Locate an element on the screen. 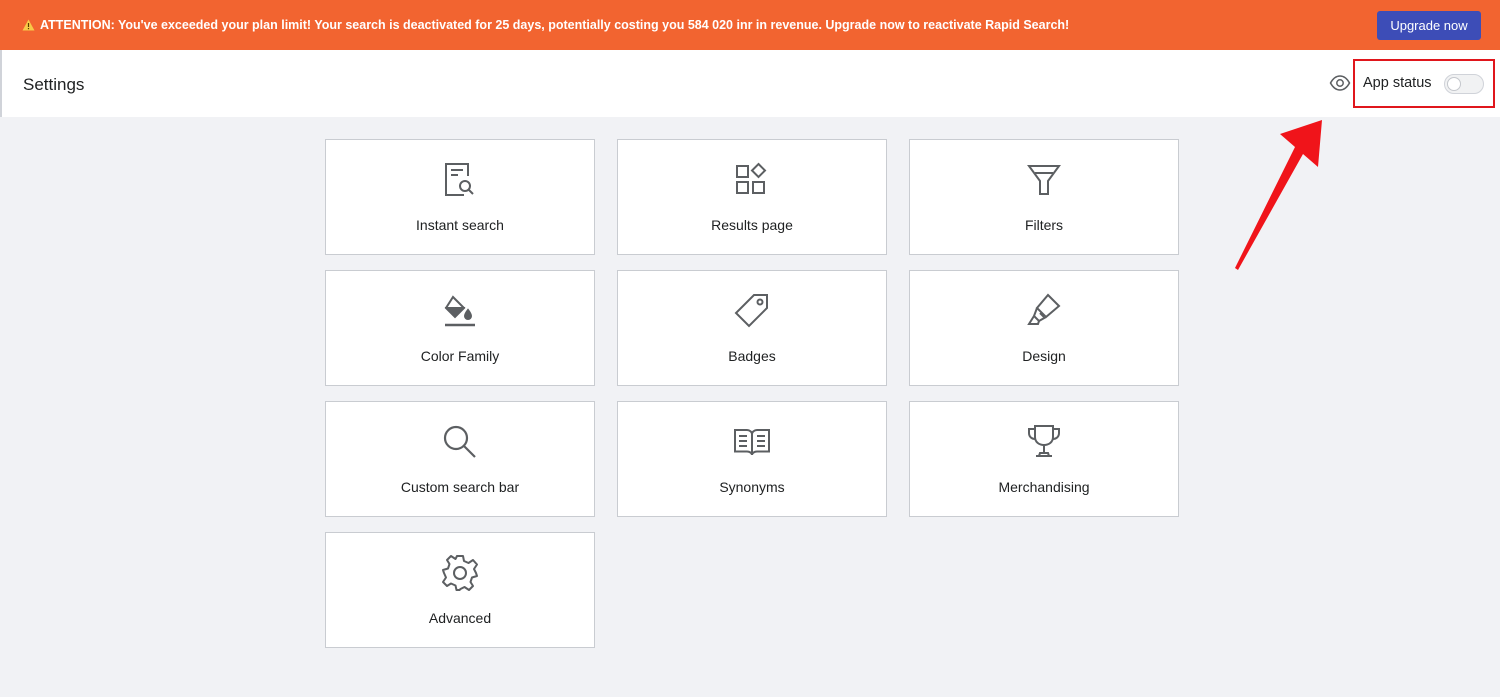 The image size is (1500, 697). app-status-highlight: App status is located at coordinates (1424, 83).